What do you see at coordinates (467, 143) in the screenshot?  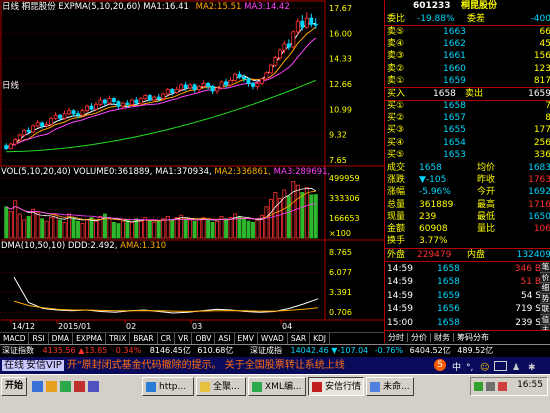 I see `bid-row: 买④ 1654 256` at bounding box center [467, 143].